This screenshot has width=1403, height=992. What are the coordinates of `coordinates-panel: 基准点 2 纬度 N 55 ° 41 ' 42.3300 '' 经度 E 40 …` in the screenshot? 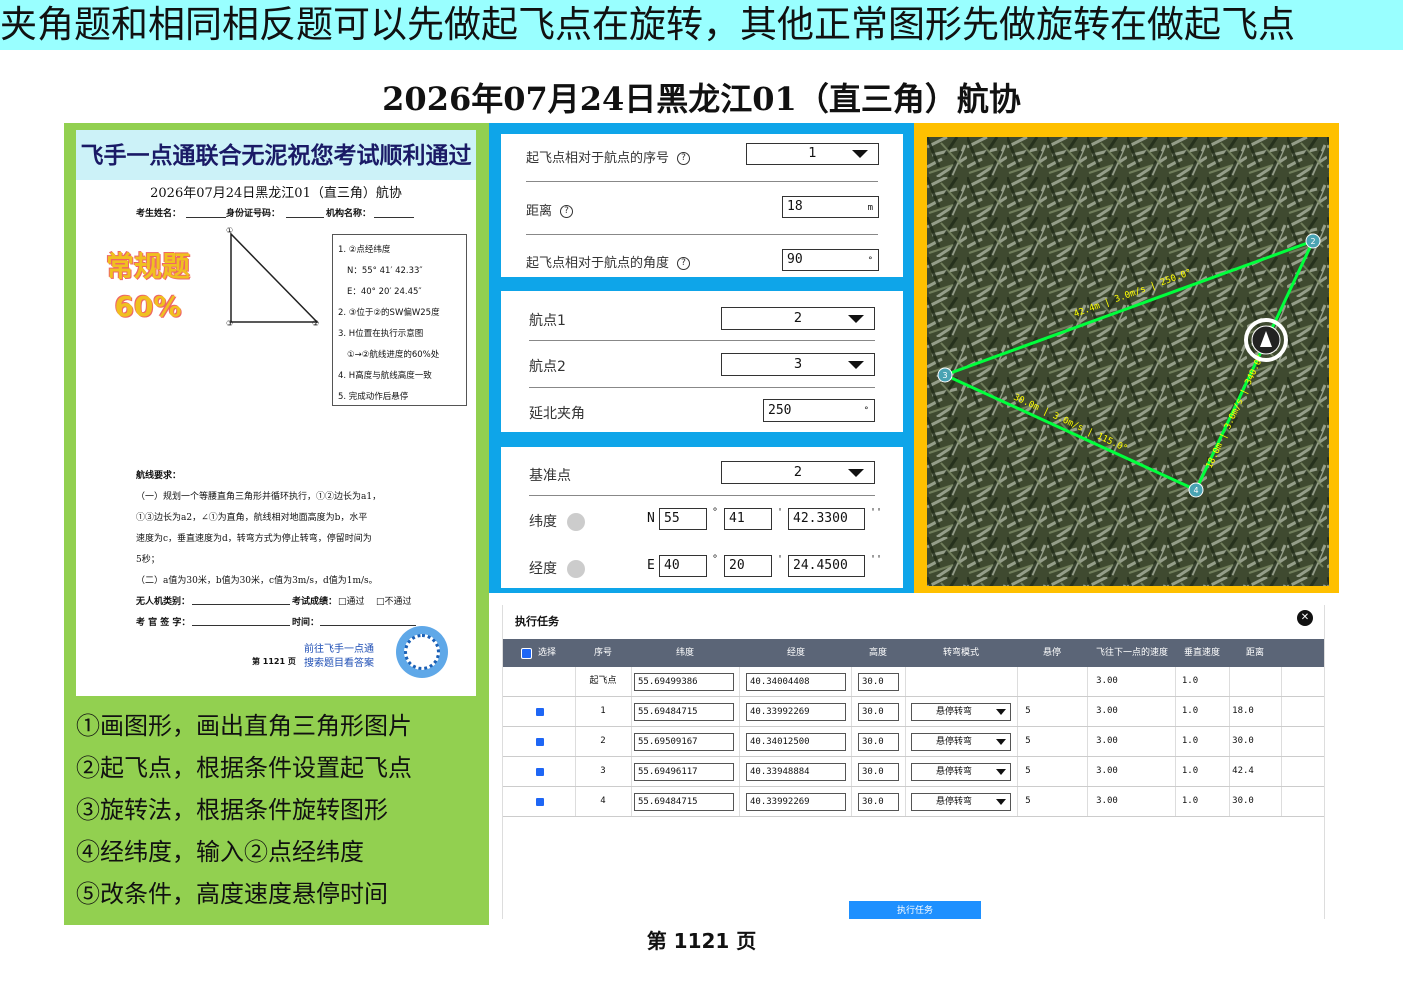 It's located at (702, 517).